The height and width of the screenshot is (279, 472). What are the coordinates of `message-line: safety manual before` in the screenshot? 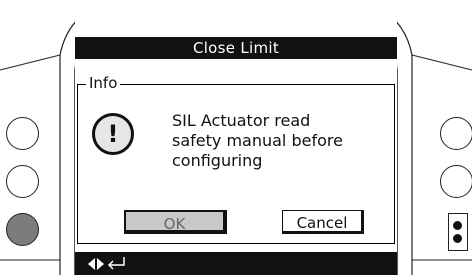 It's located at (257, 140).